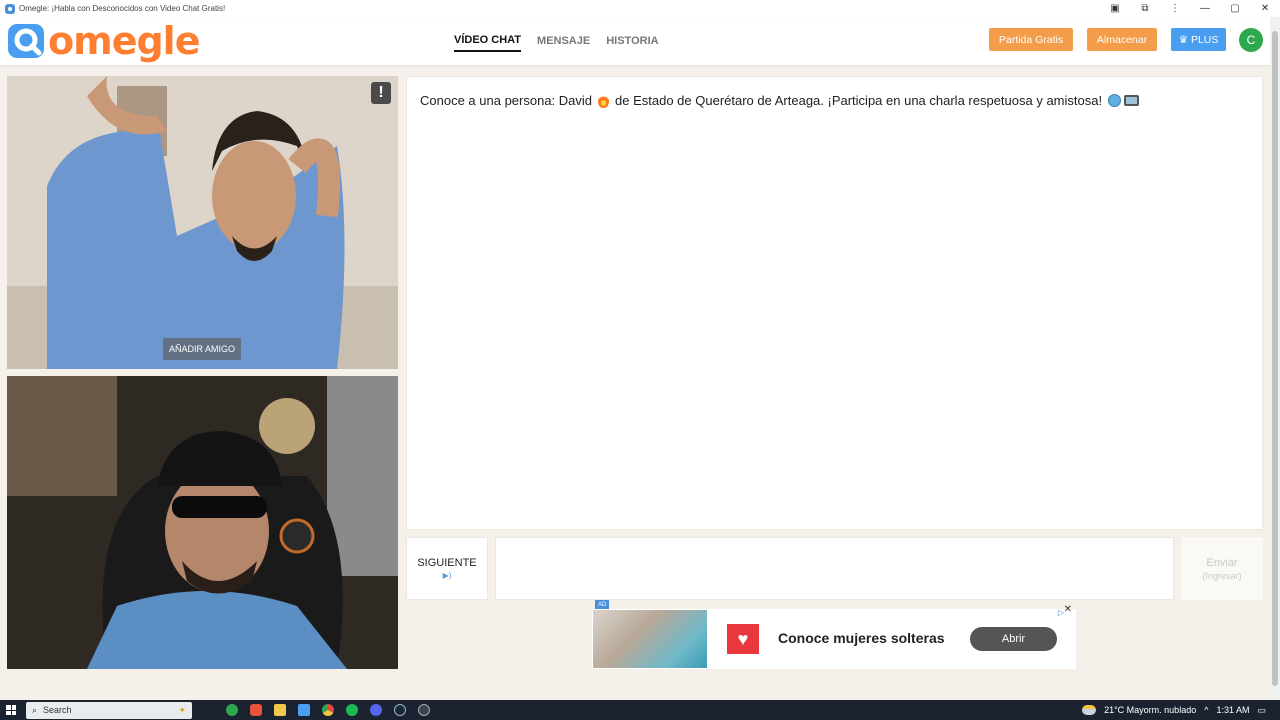  Describe the element at coordinates (400, 710) in the screenshot. I see `steam-app-icon` at that location.